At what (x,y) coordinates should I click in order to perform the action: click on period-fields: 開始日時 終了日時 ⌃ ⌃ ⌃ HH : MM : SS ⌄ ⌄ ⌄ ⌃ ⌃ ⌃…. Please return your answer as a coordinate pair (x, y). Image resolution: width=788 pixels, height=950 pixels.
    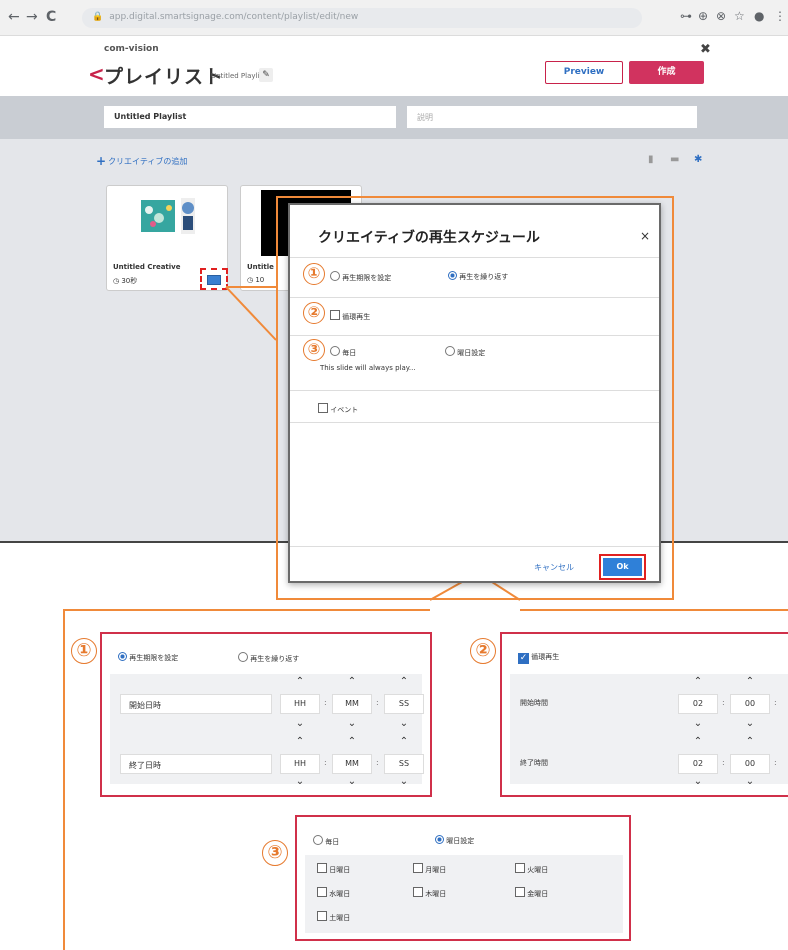
    Looking at the image, I should click on (267, 730).